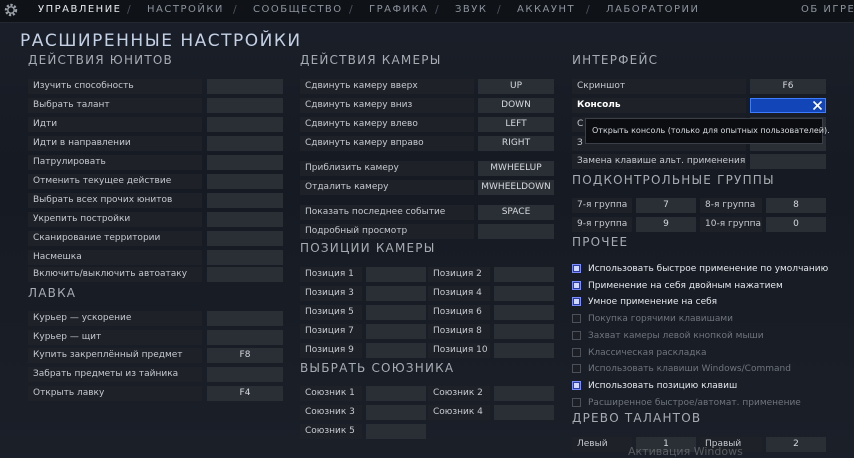 This screenshot has width=854, height=458. What do you see at coordinates (115, 274) in the screenshot?
I see `binding-label: Включить/выключить автоатаку` at bounding box center [115, 274].